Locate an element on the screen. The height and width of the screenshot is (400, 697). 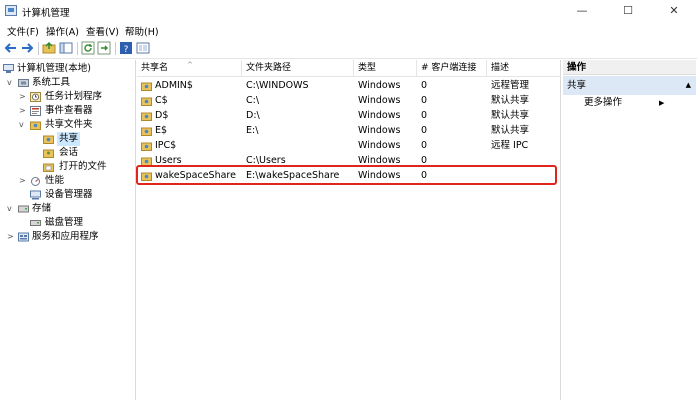
cell-folder-path: C:\WINDOWS is located at coordinates (277, 85).